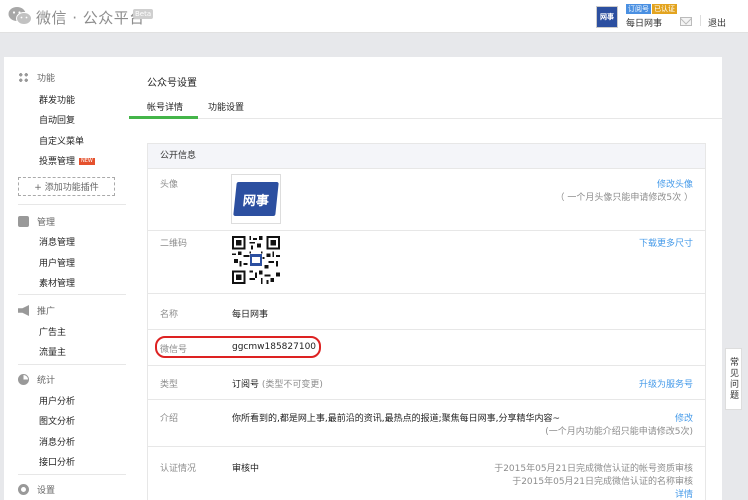 The height and width of the screenshot is (500, 748). I want to click on intro-label: 介绍, so click(169, 419).